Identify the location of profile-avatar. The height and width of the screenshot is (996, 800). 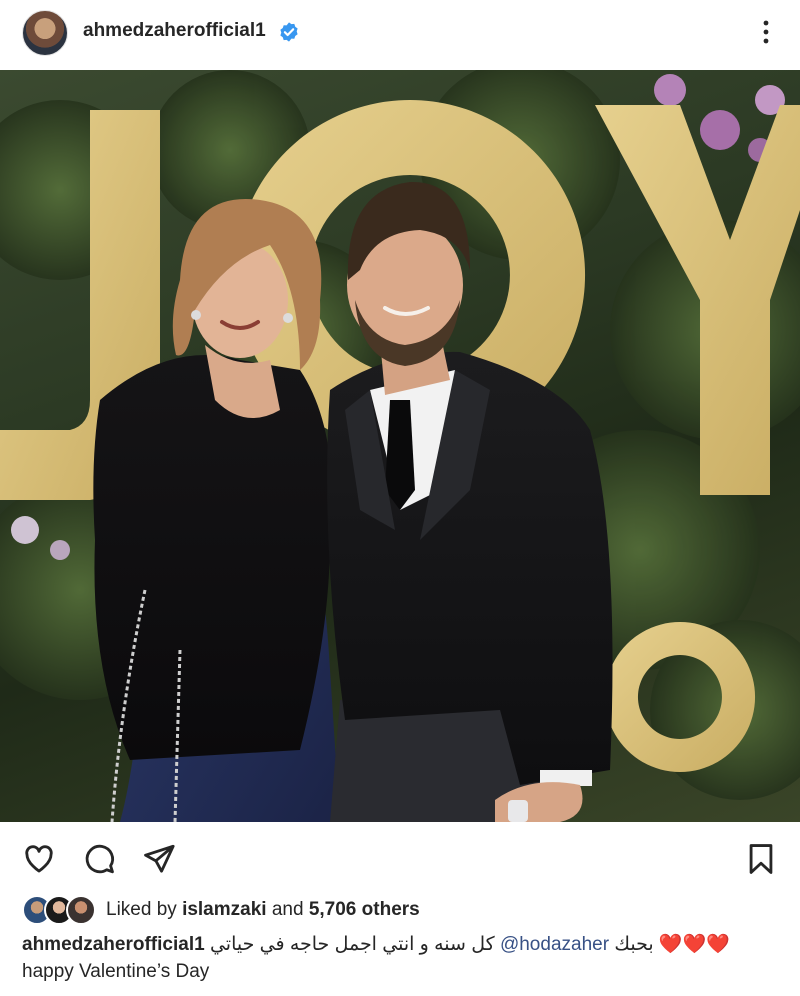
(45, 33).